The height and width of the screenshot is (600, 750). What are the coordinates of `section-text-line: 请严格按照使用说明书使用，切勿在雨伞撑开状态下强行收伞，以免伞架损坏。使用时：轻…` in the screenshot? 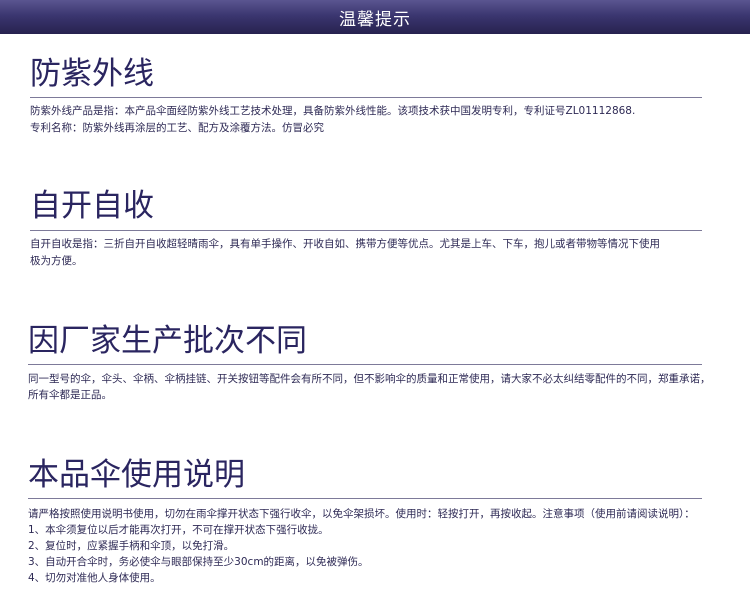 It's located at (361, 514).